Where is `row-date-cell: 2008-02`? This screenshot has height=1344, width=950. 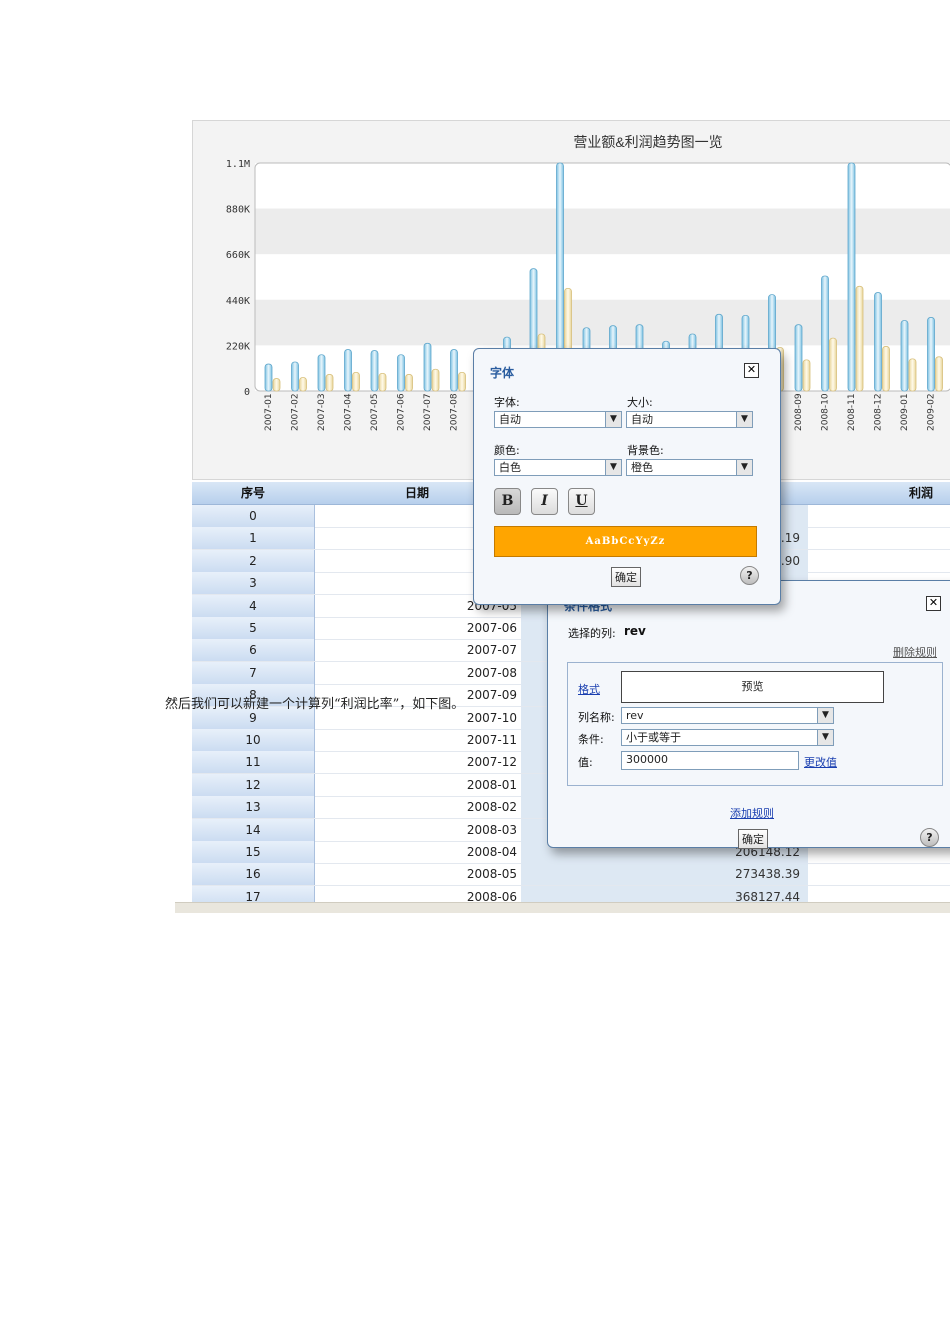 row-date-cell: 2008-02 is located at coordinates (491, 807).